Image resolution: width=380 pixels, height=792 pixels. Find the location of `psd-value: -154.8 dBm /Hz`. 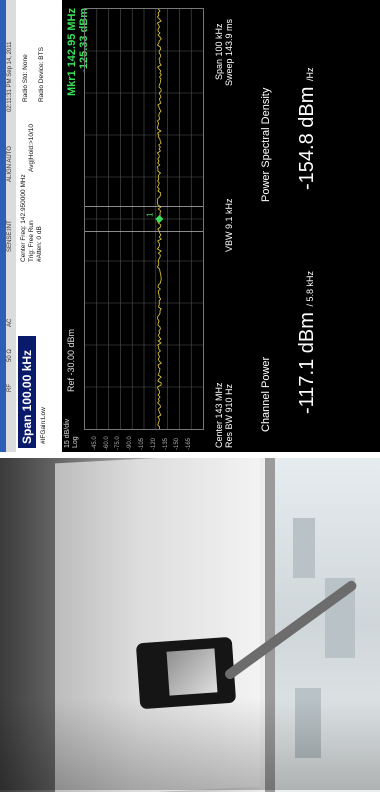

psd-value: -154.8 dBm /Hz is located at coordinates (307, 128).